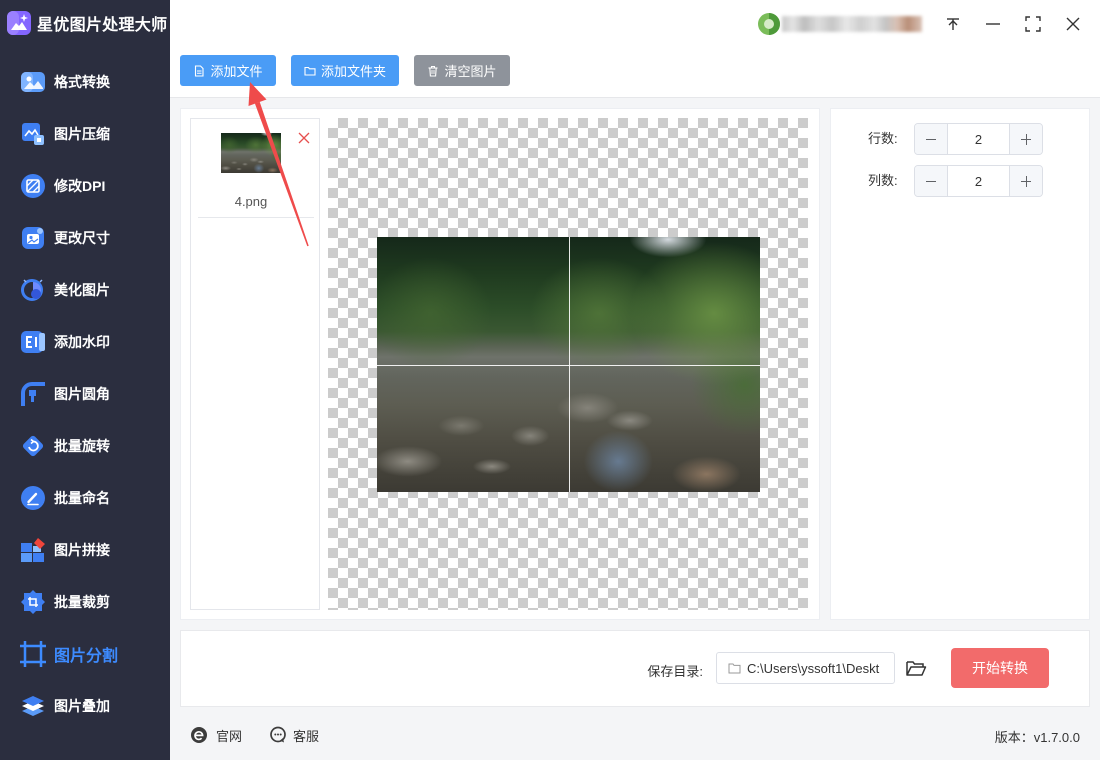 The image size is (1100, 760). I want to click on add-file-label: 添加文件, so click(236, 71).